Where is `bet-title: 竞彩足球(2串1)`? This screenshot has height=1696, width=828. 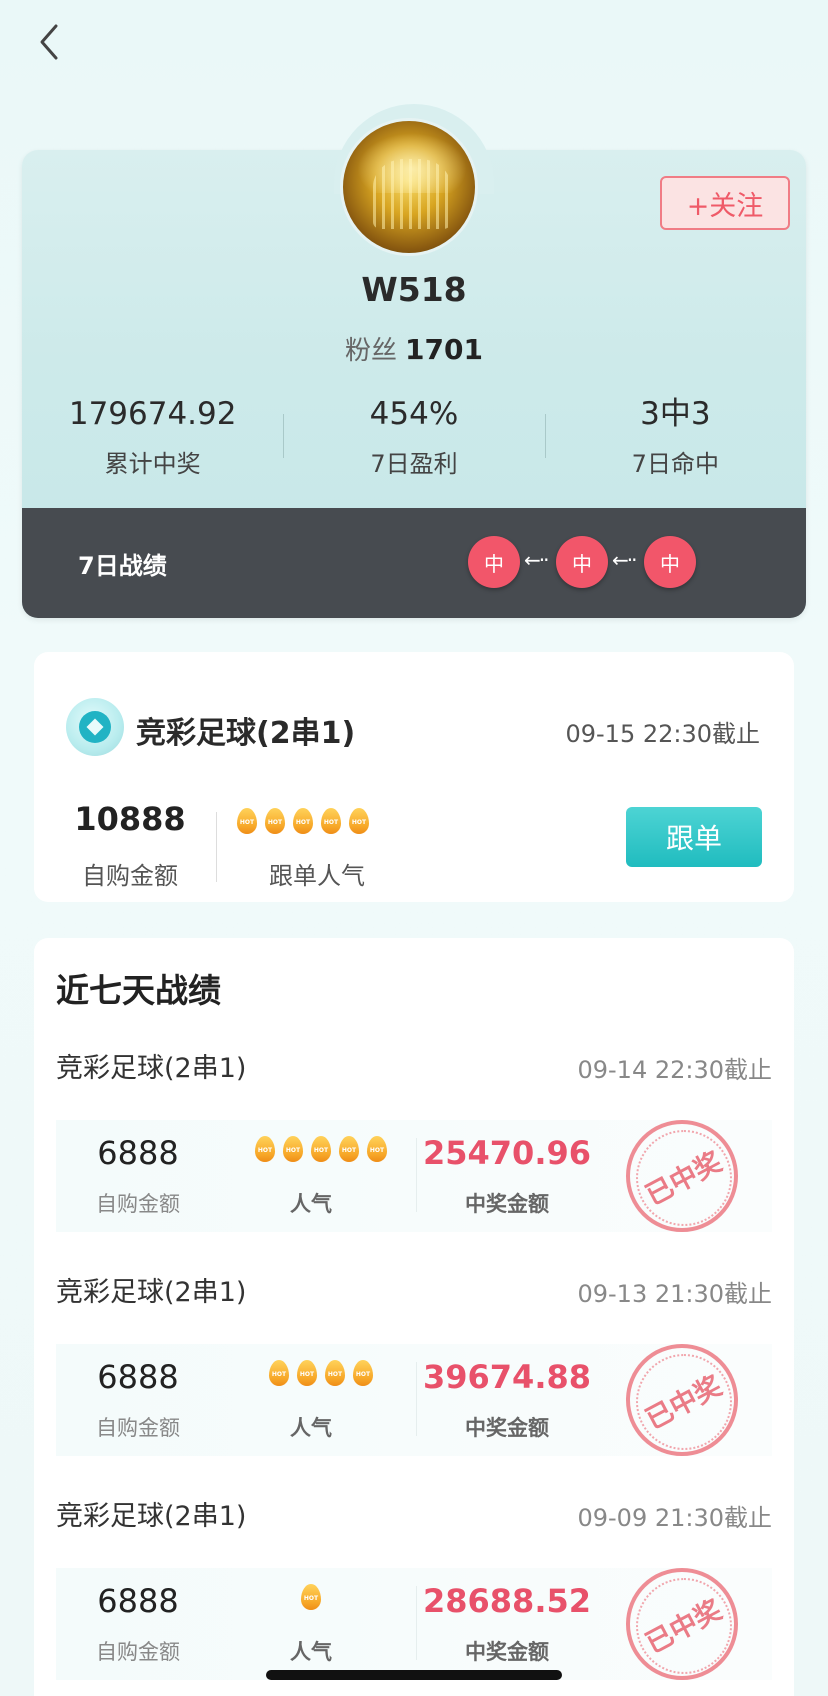 bet-title: 竞彩足球(2串1) is located at coordinates (246, 733).